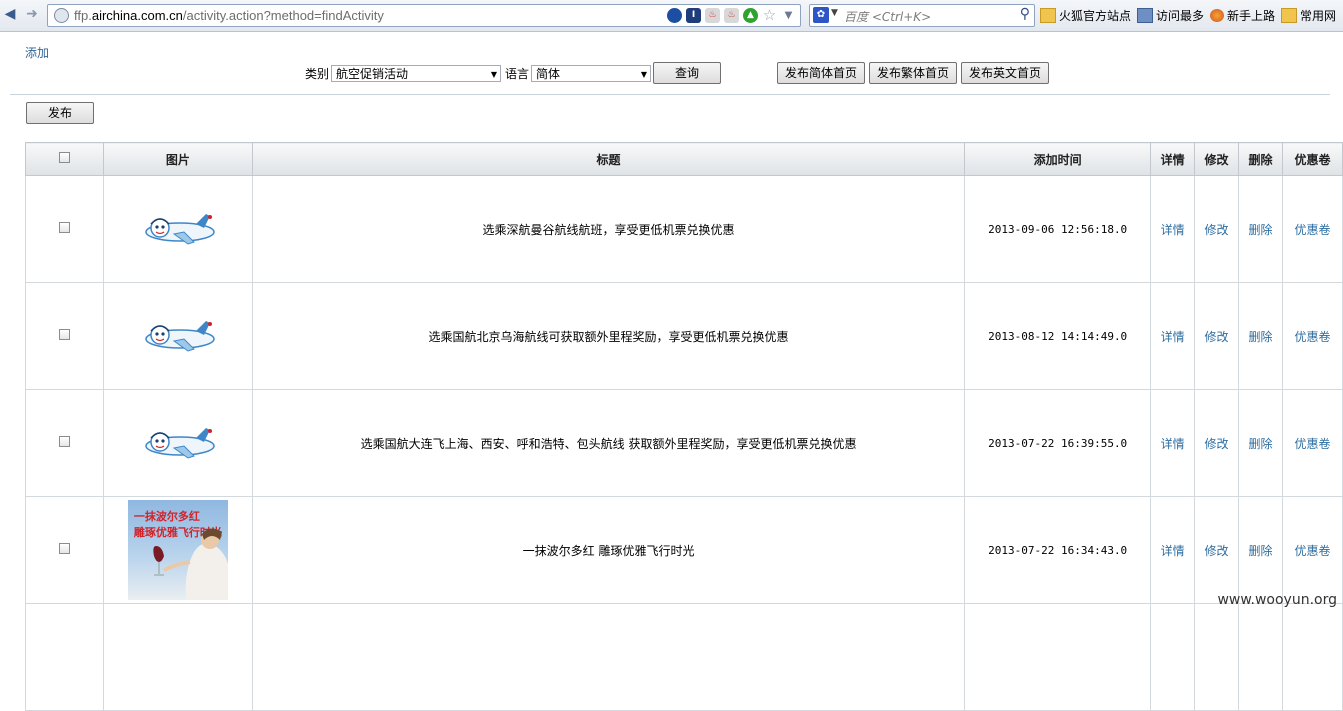  Describe the element at coordinates (1217, 15) in the screenshot. I see `firefox-icon` at that location.